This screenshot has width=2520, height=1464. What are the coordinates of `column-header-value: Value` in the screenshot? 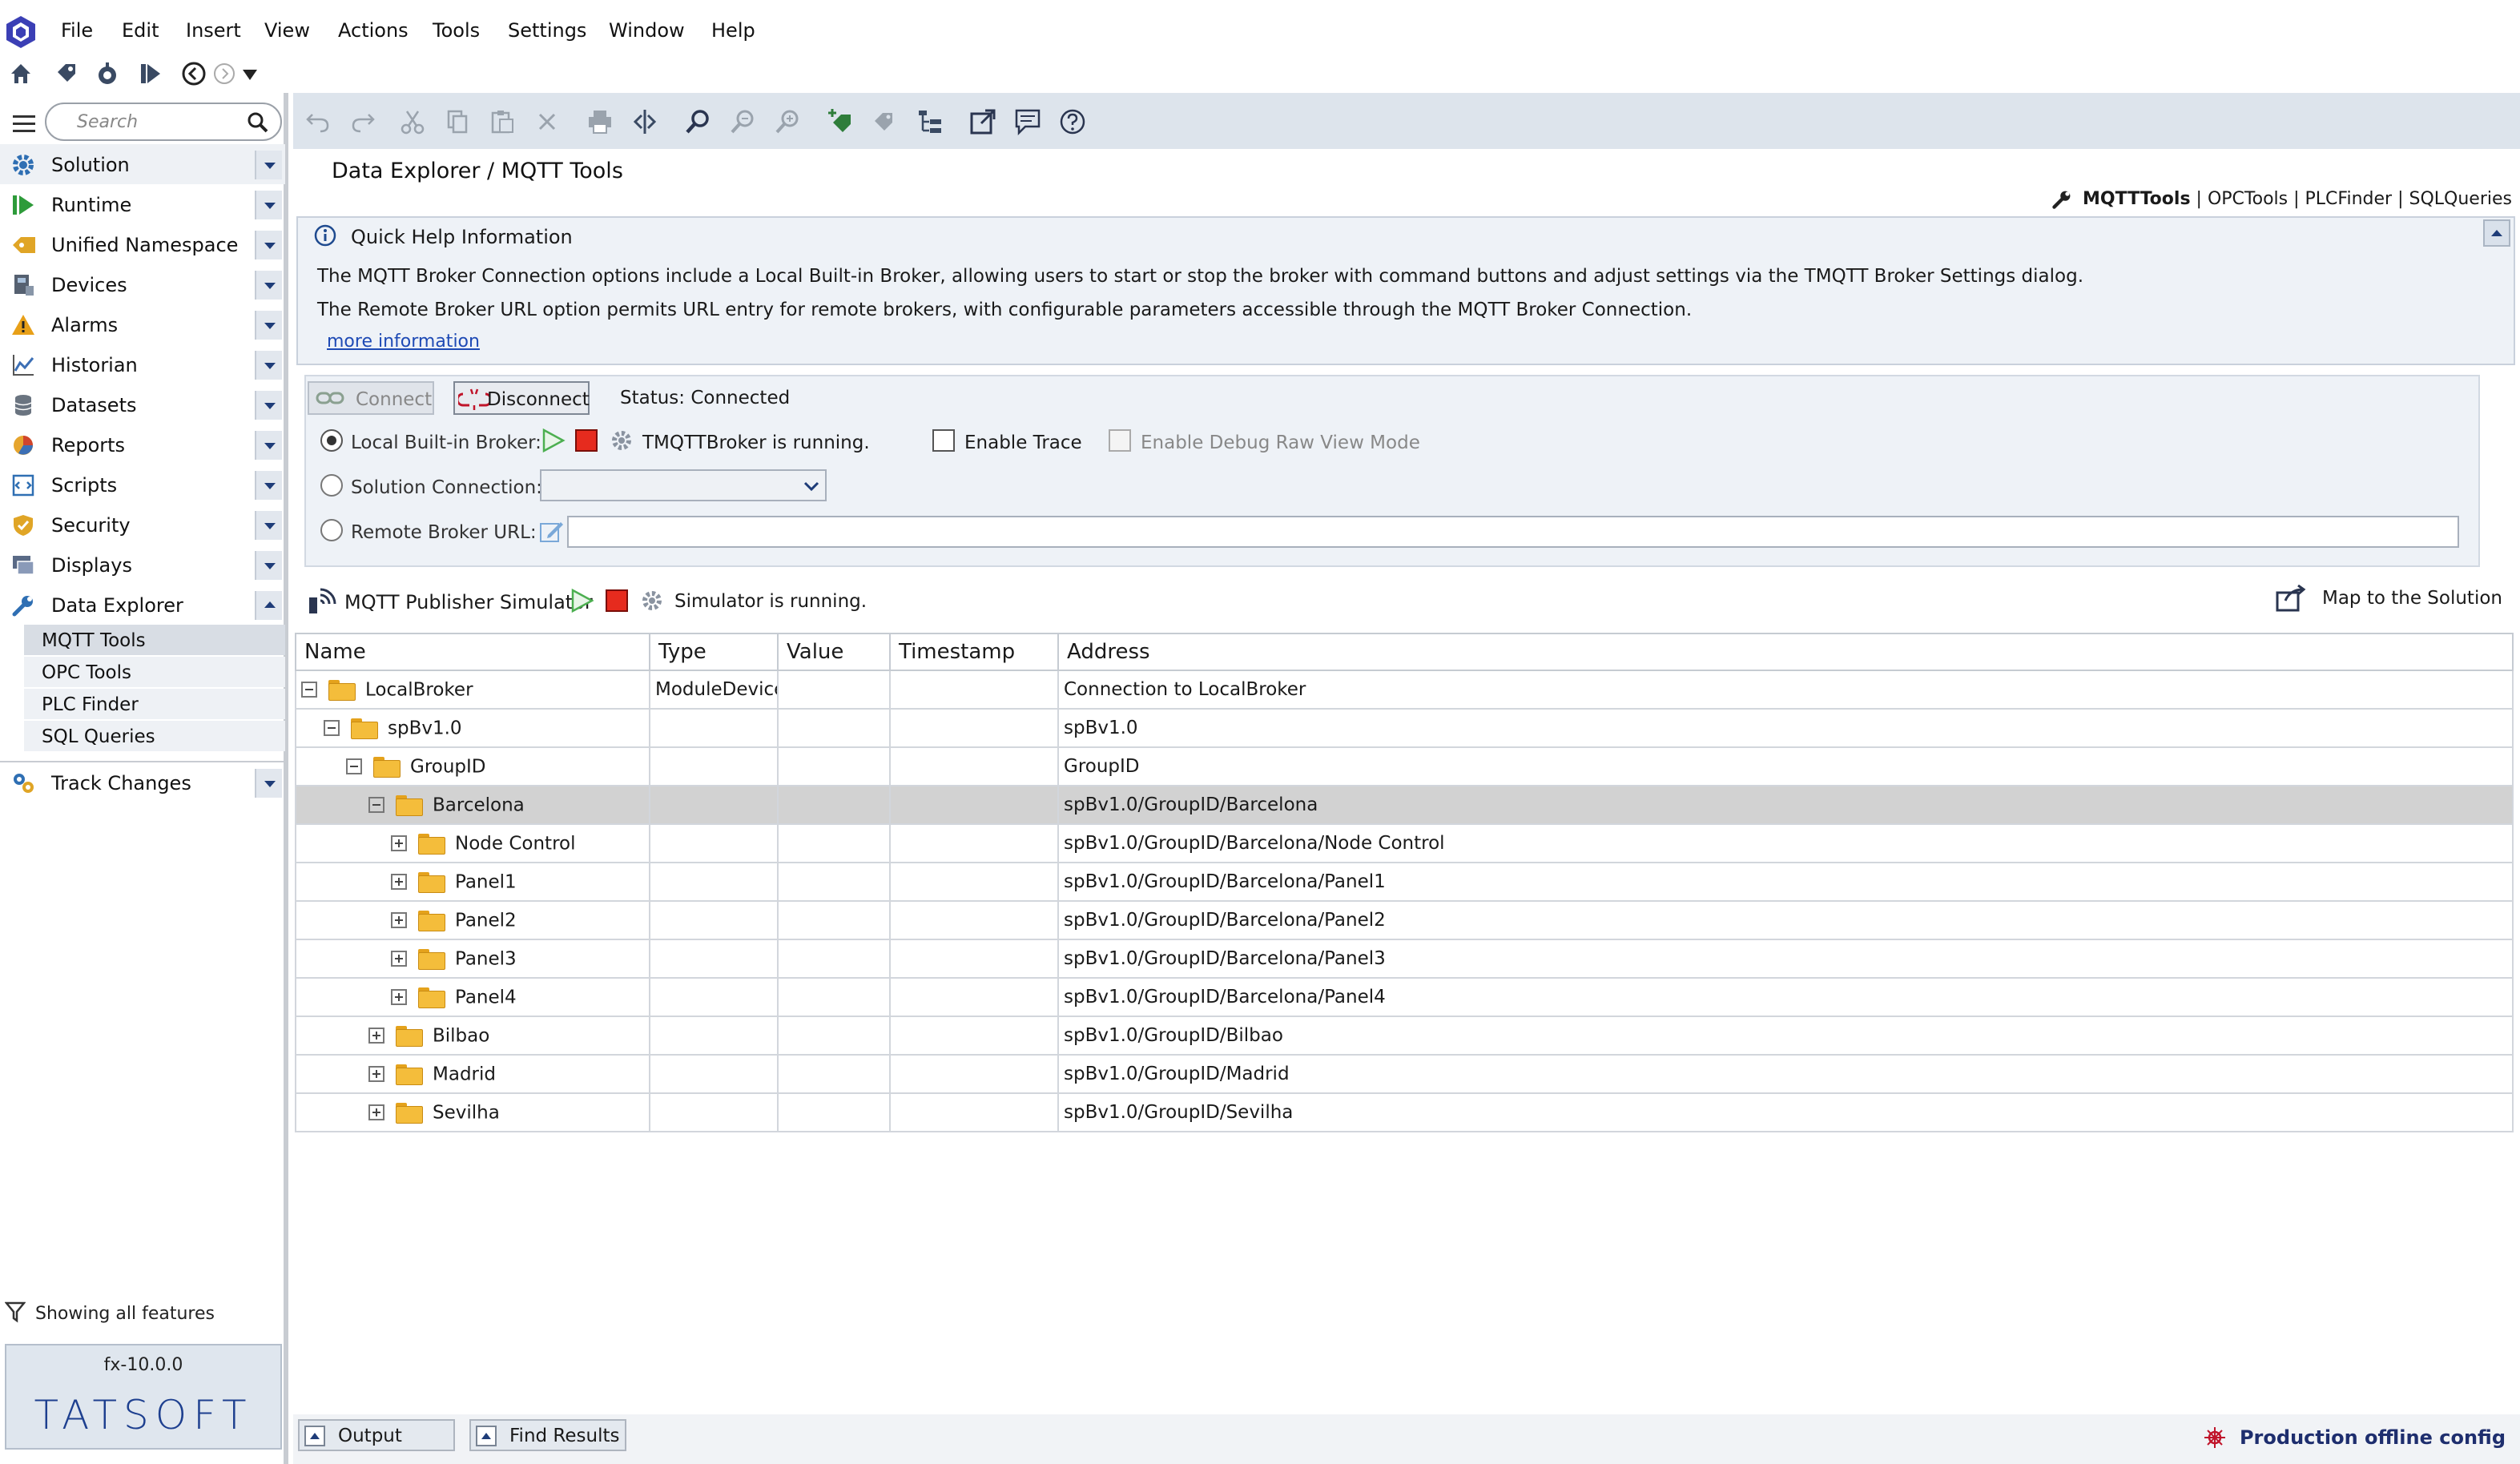 It's located at (834, 652).